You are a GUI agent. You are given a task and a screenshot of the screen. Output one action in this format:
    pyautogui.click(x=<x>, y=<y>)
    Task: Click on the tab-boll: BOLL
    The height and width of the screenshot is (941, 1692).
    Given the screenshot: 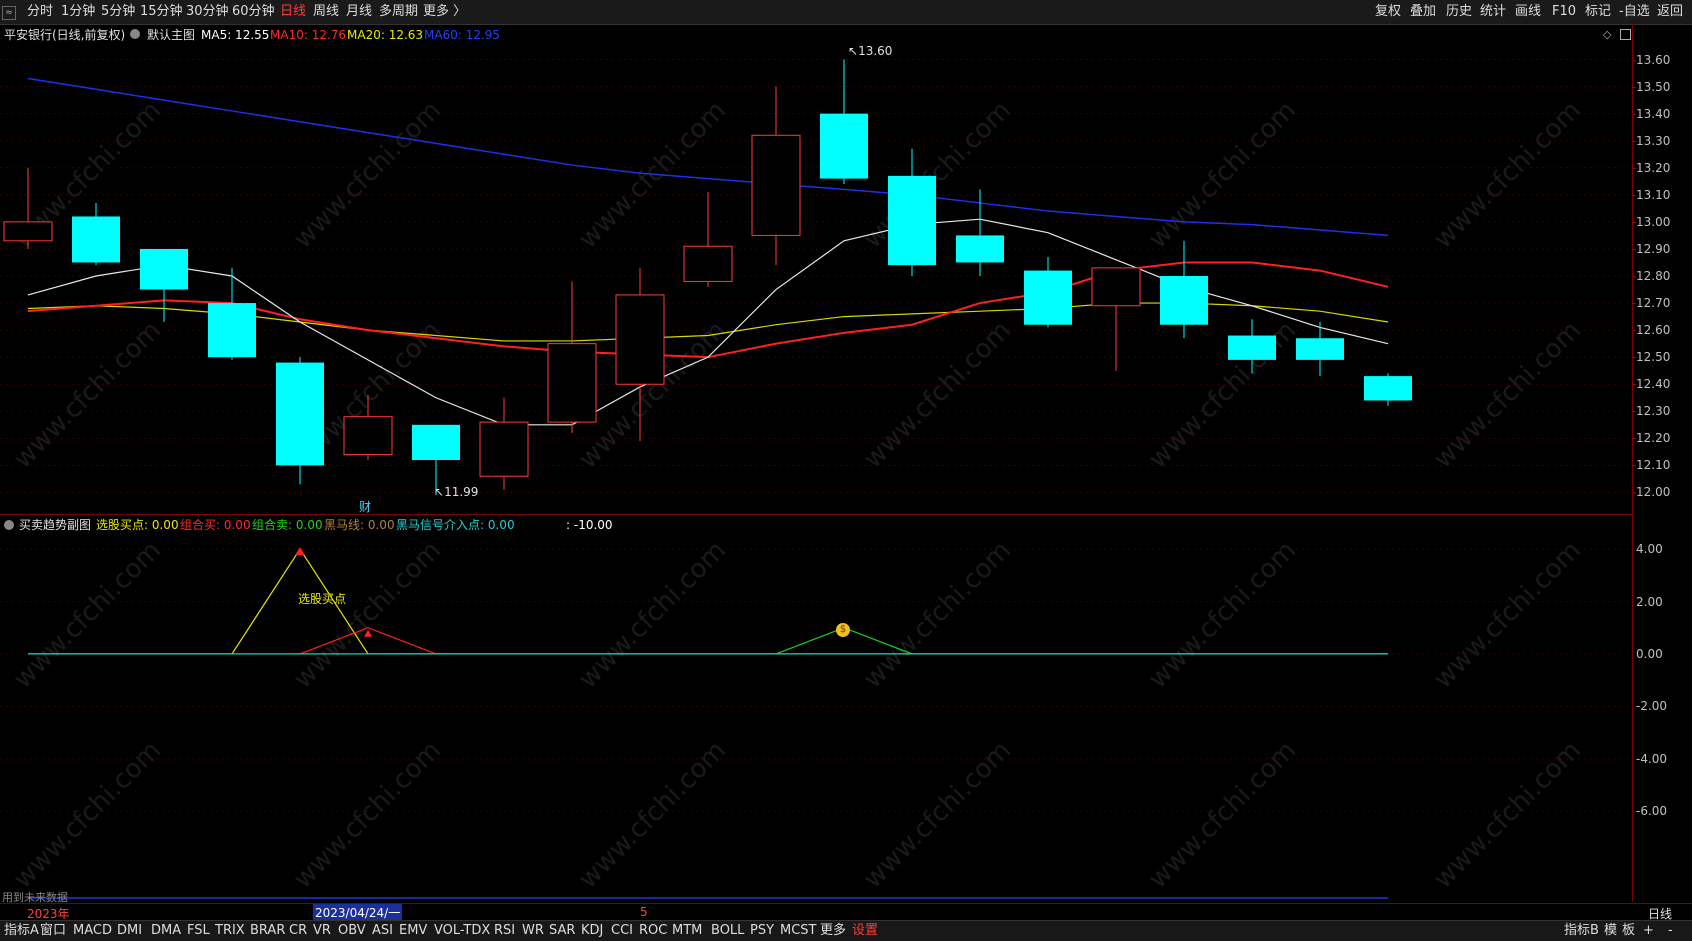 What is the action you would take?
    pyautogui.click(x=727, y=931)
    